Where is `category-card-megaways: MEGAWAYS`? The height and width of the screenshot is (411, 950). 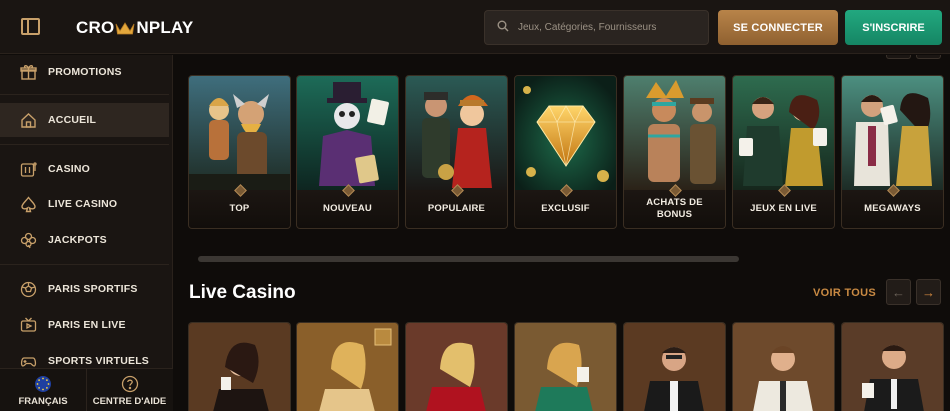 category-card-megaways: MEGAWAYS is located at coordinates (892, 152).